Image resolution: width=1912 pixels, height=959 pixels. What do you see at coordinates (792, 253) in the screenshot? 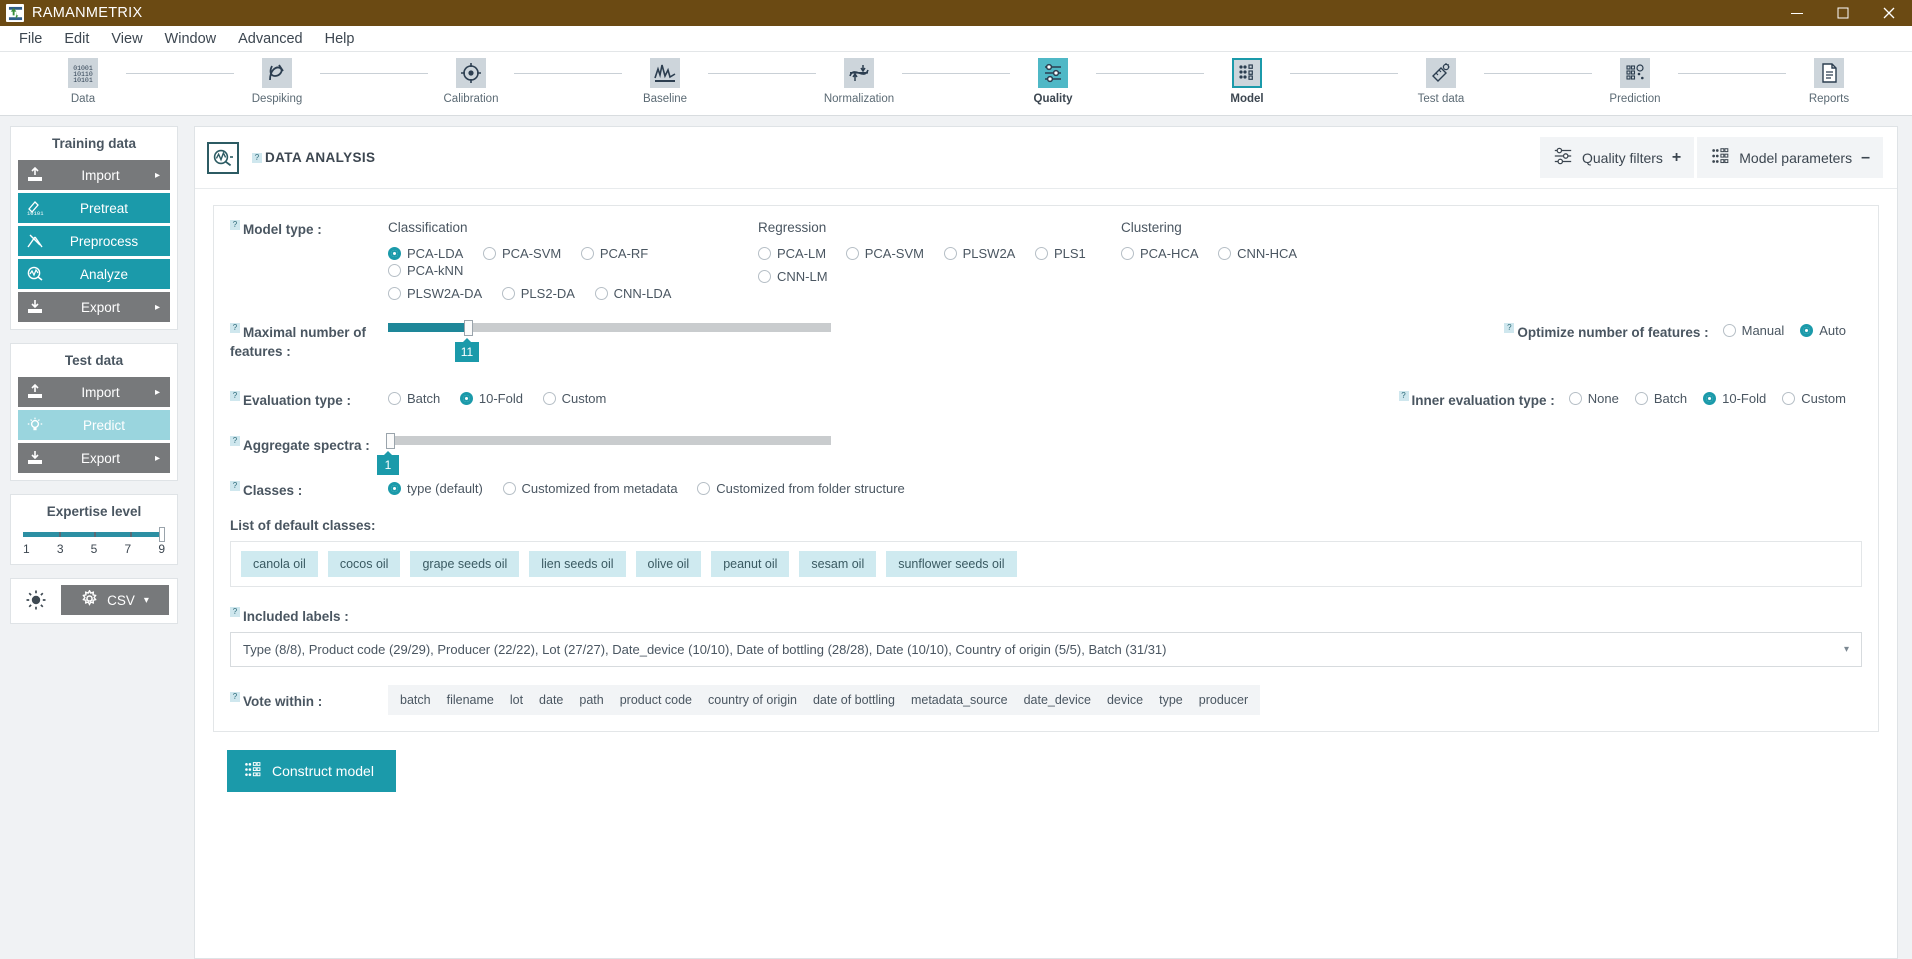
I see `radio-pca-lm: PCA-LM` at bounding box center [792, 253].